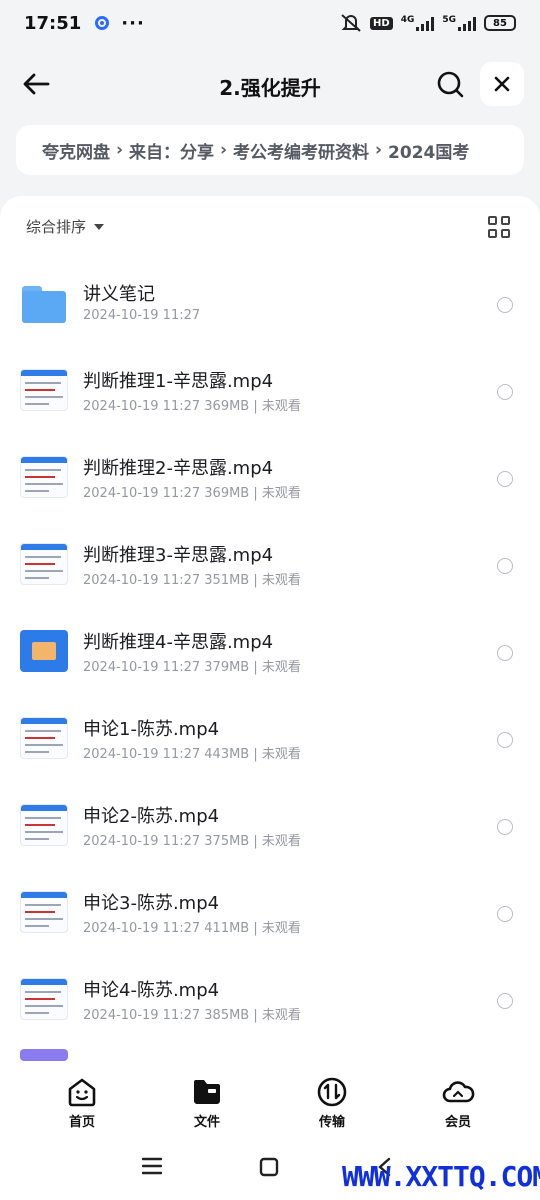  Describe the element at coordinates (457, 1122) in the screenshot. I see `nav-member-label: 会员` at that location.